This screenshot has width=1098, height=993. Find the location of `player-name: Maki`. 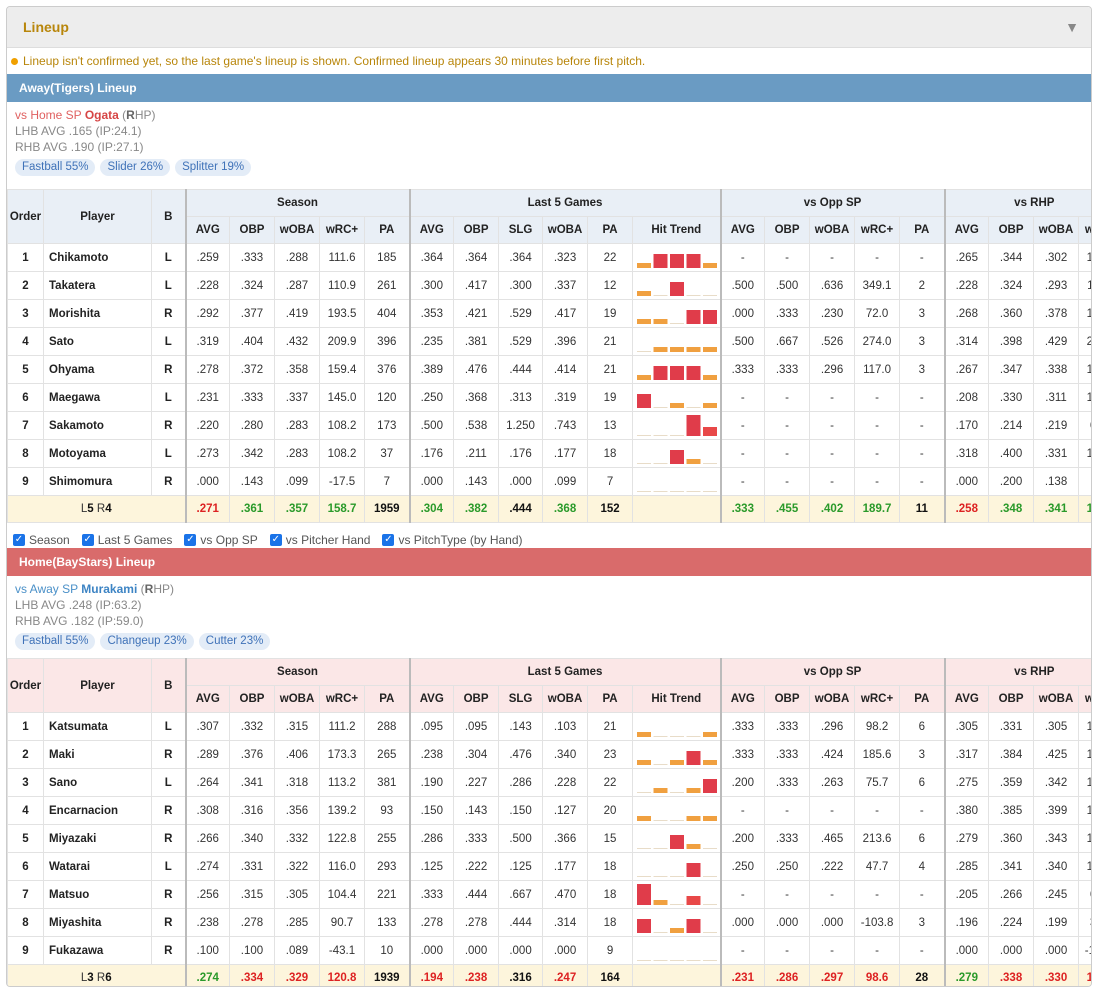

player-name: Maki is located at coordinates (97, 754).